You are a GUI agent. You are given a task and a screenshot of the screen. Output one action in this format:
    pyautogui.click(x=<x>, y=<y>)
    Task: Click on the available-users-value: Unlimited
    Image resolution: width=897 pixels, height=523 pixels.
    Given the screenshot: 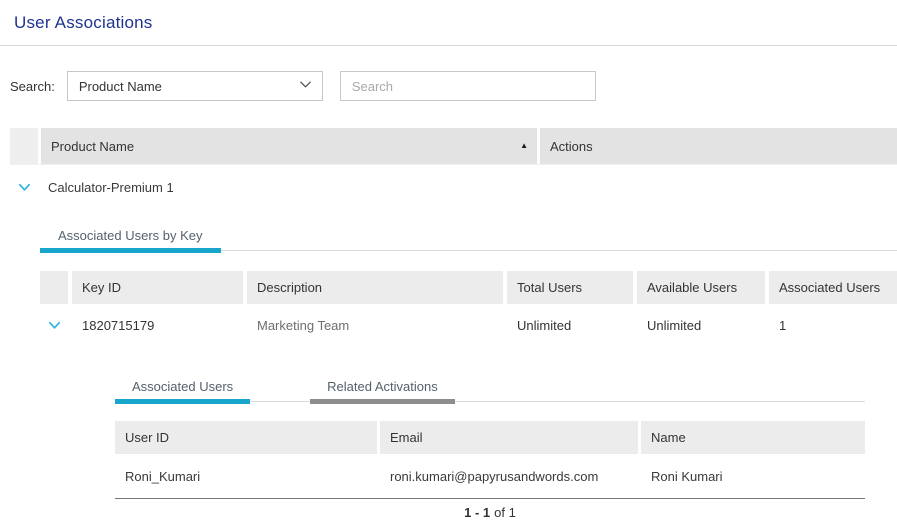 What is the action you would take?
    pyautogui.click(x=674, y=325)
    